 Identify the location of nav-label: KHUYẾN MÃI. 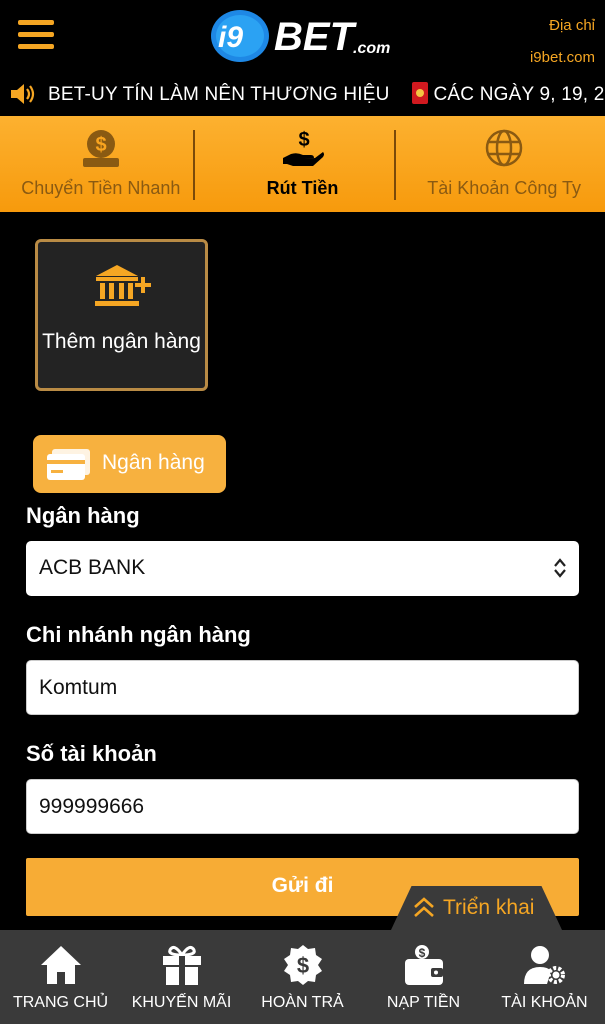
(181, 1002).